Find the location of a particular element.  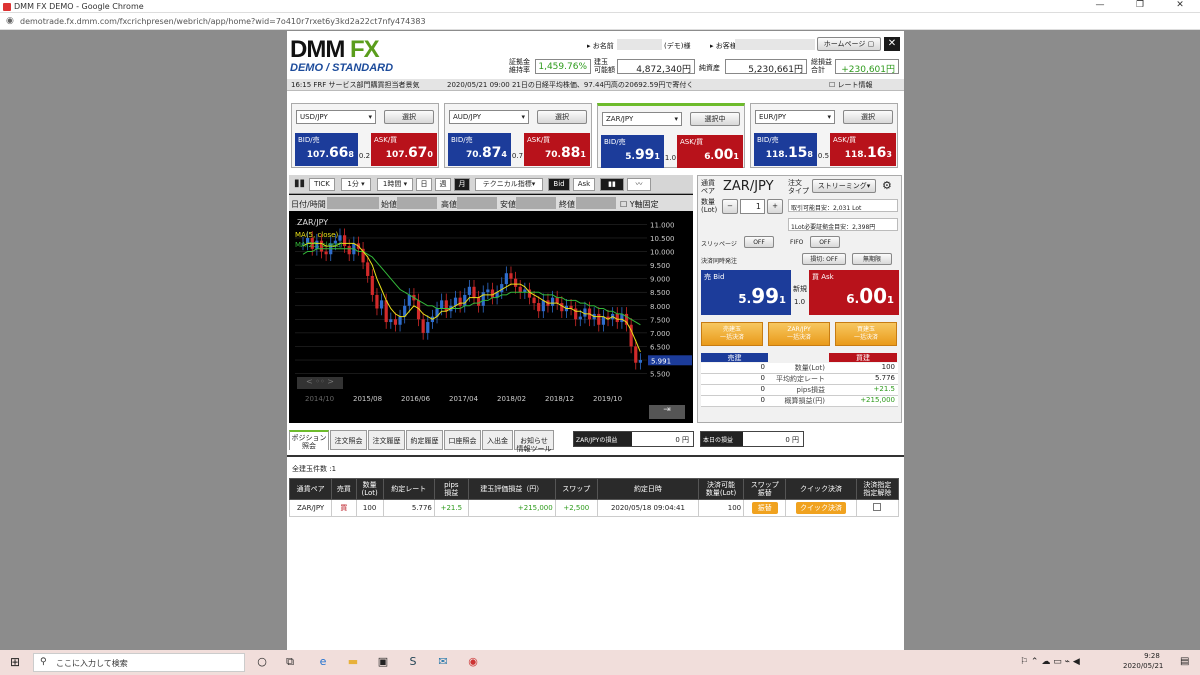

sell-bid-button: 売 Bid 5.991 is located at coordinates (746, 292).